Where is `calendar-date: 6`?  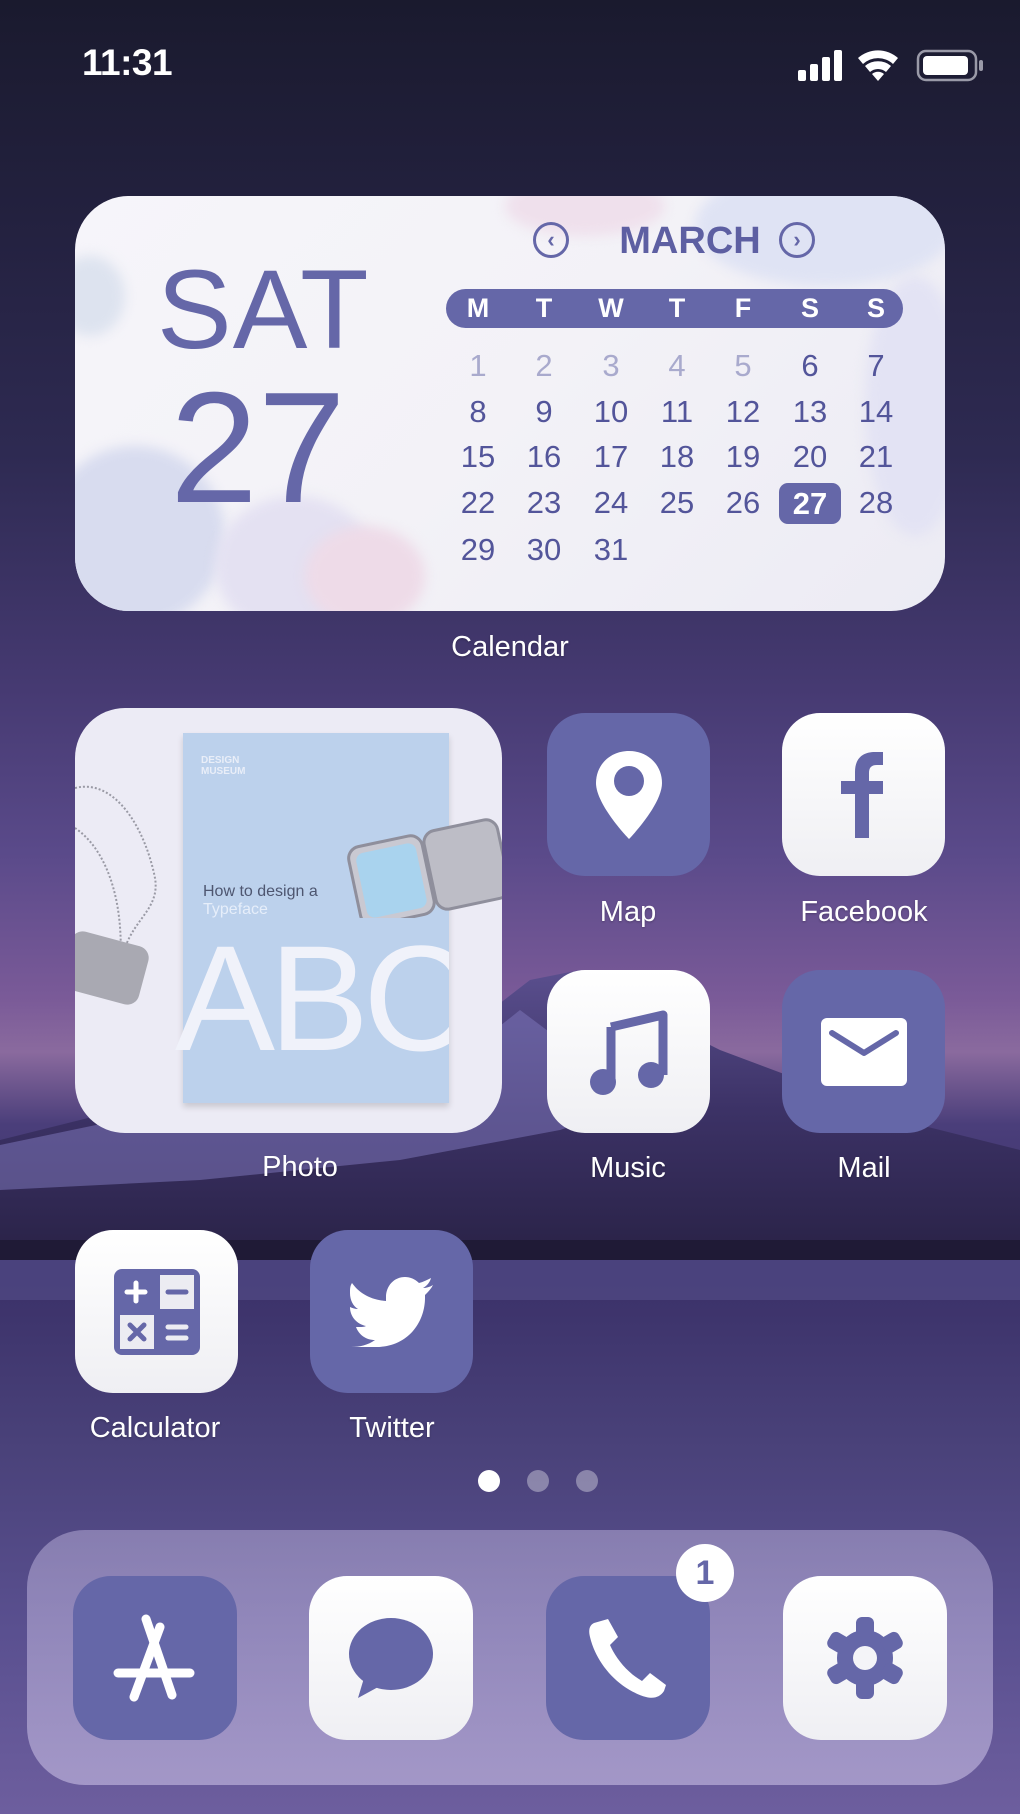
calendar-date: 6 is located at coordinates (810, 366).